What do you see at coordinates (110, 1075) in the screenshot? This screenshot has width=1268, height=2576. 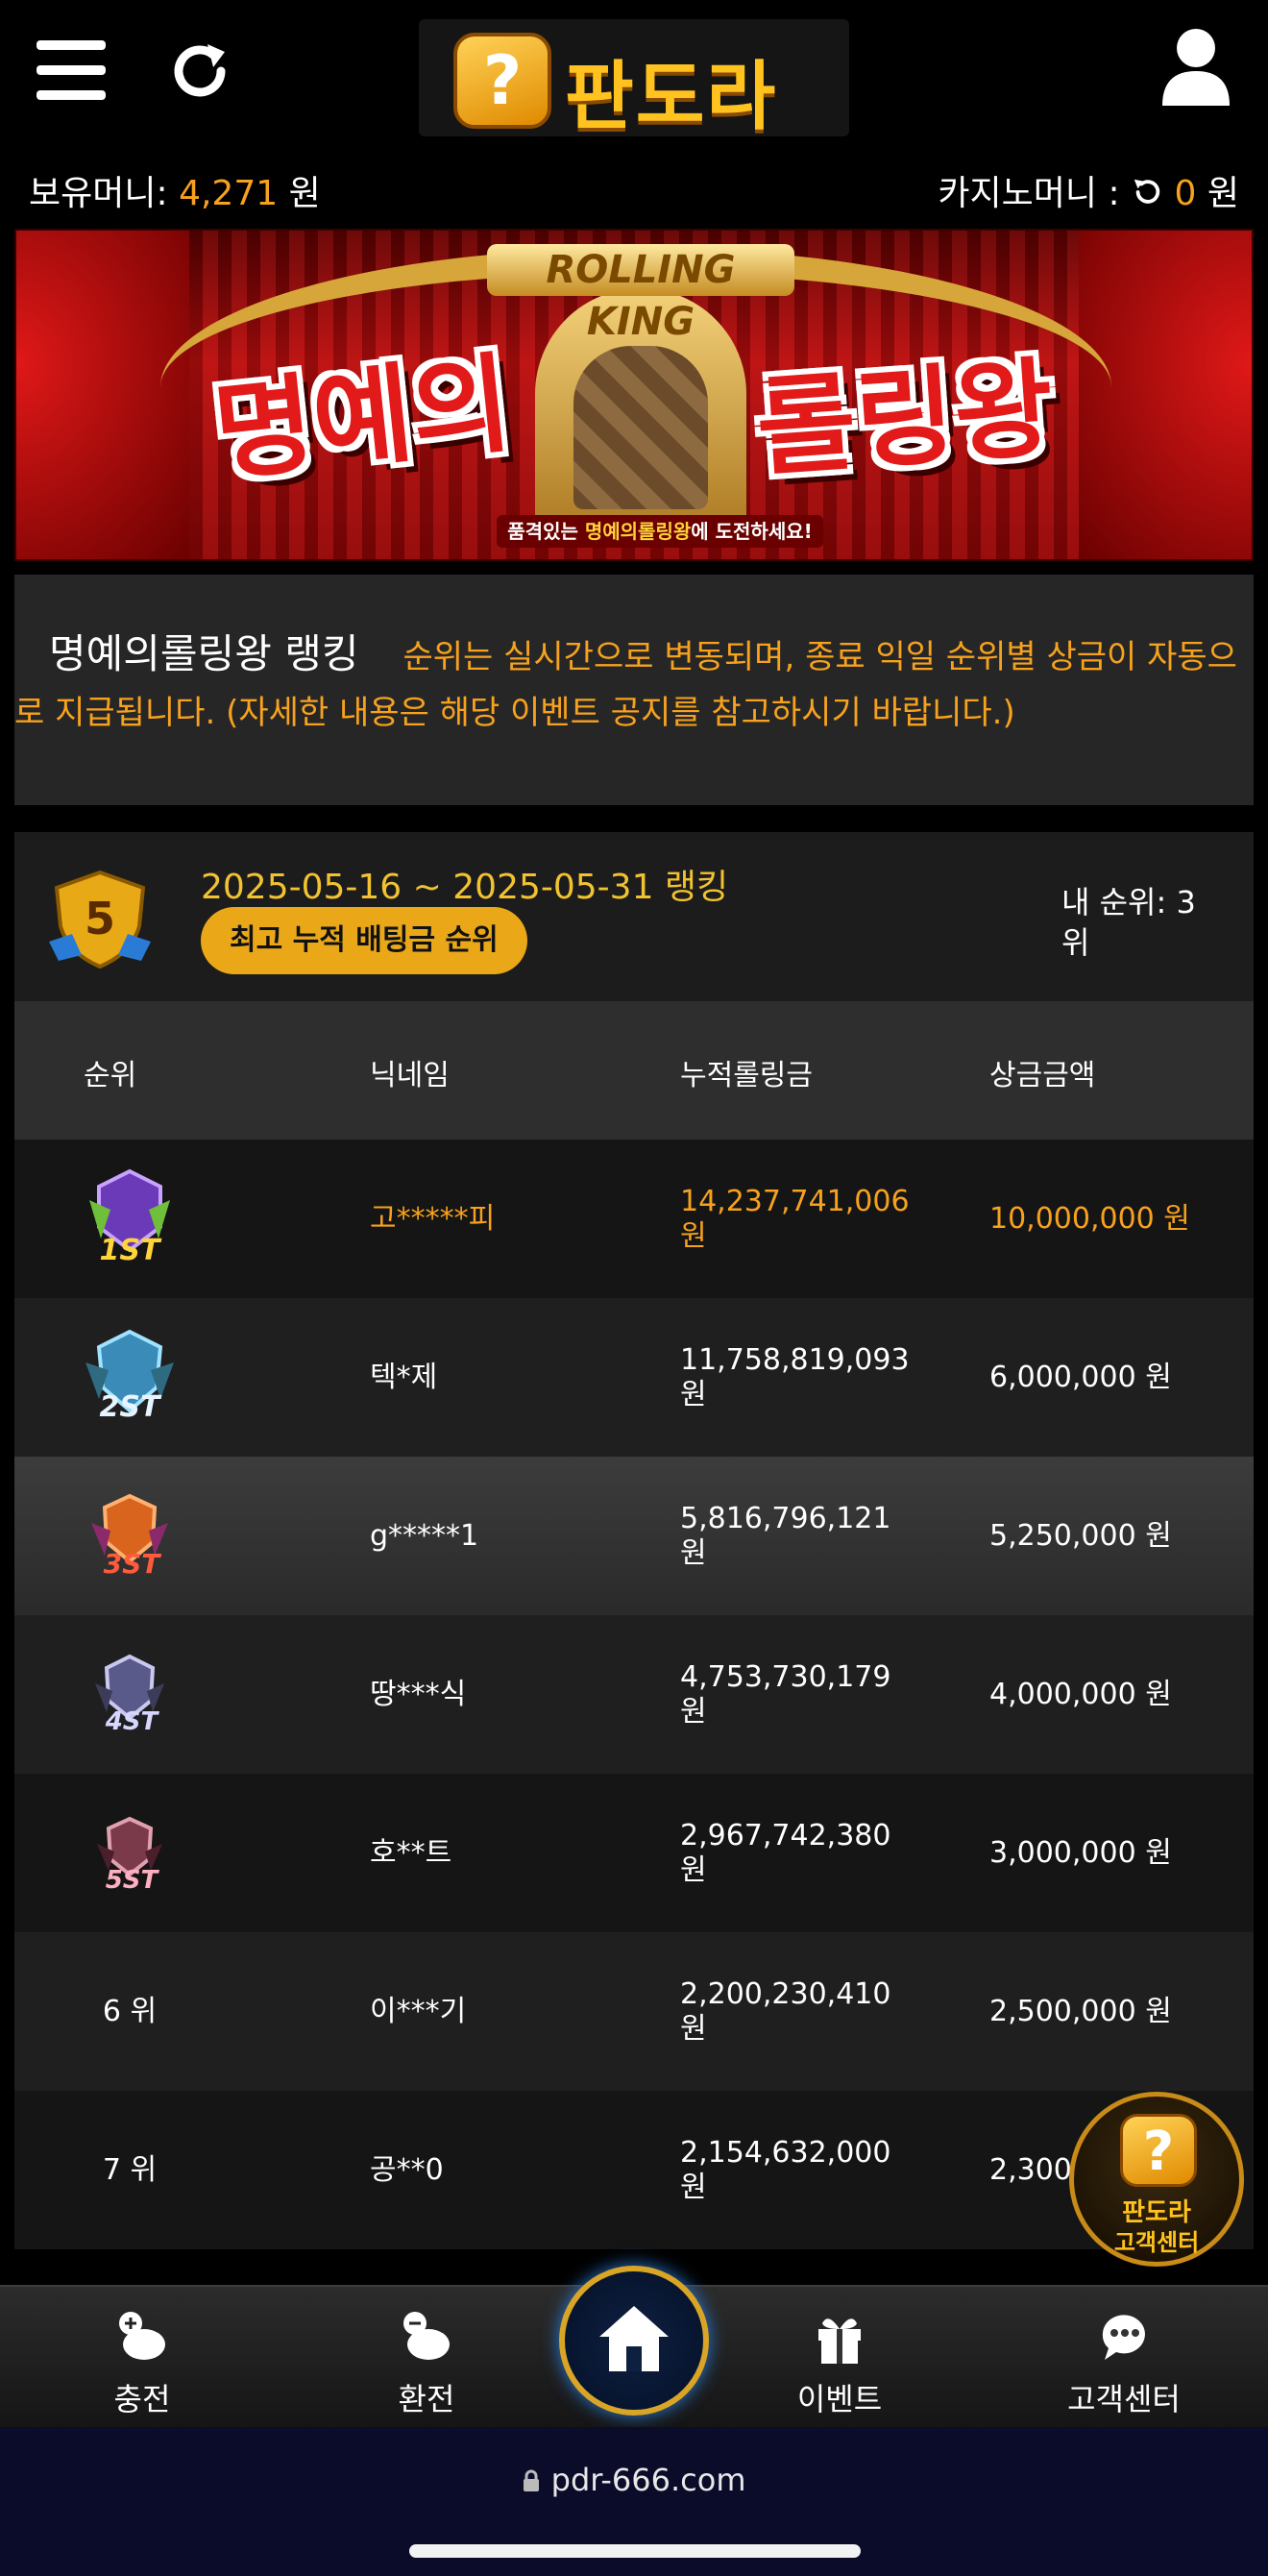 I see `header-rank: 순위` at bounding box center [110, 1075].